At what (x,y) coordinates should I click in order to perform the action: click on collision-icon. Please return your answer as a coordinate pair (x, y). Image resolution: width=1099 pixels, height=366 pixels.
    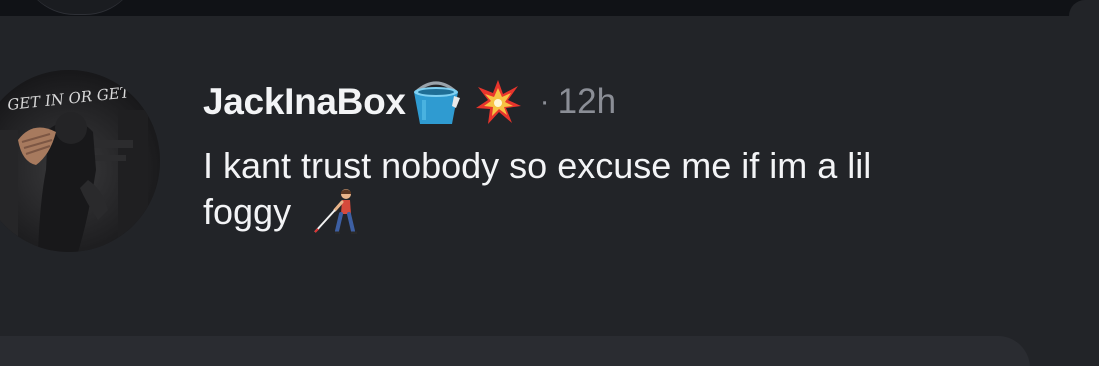
    Looking at the image, I should click on (498, 102).